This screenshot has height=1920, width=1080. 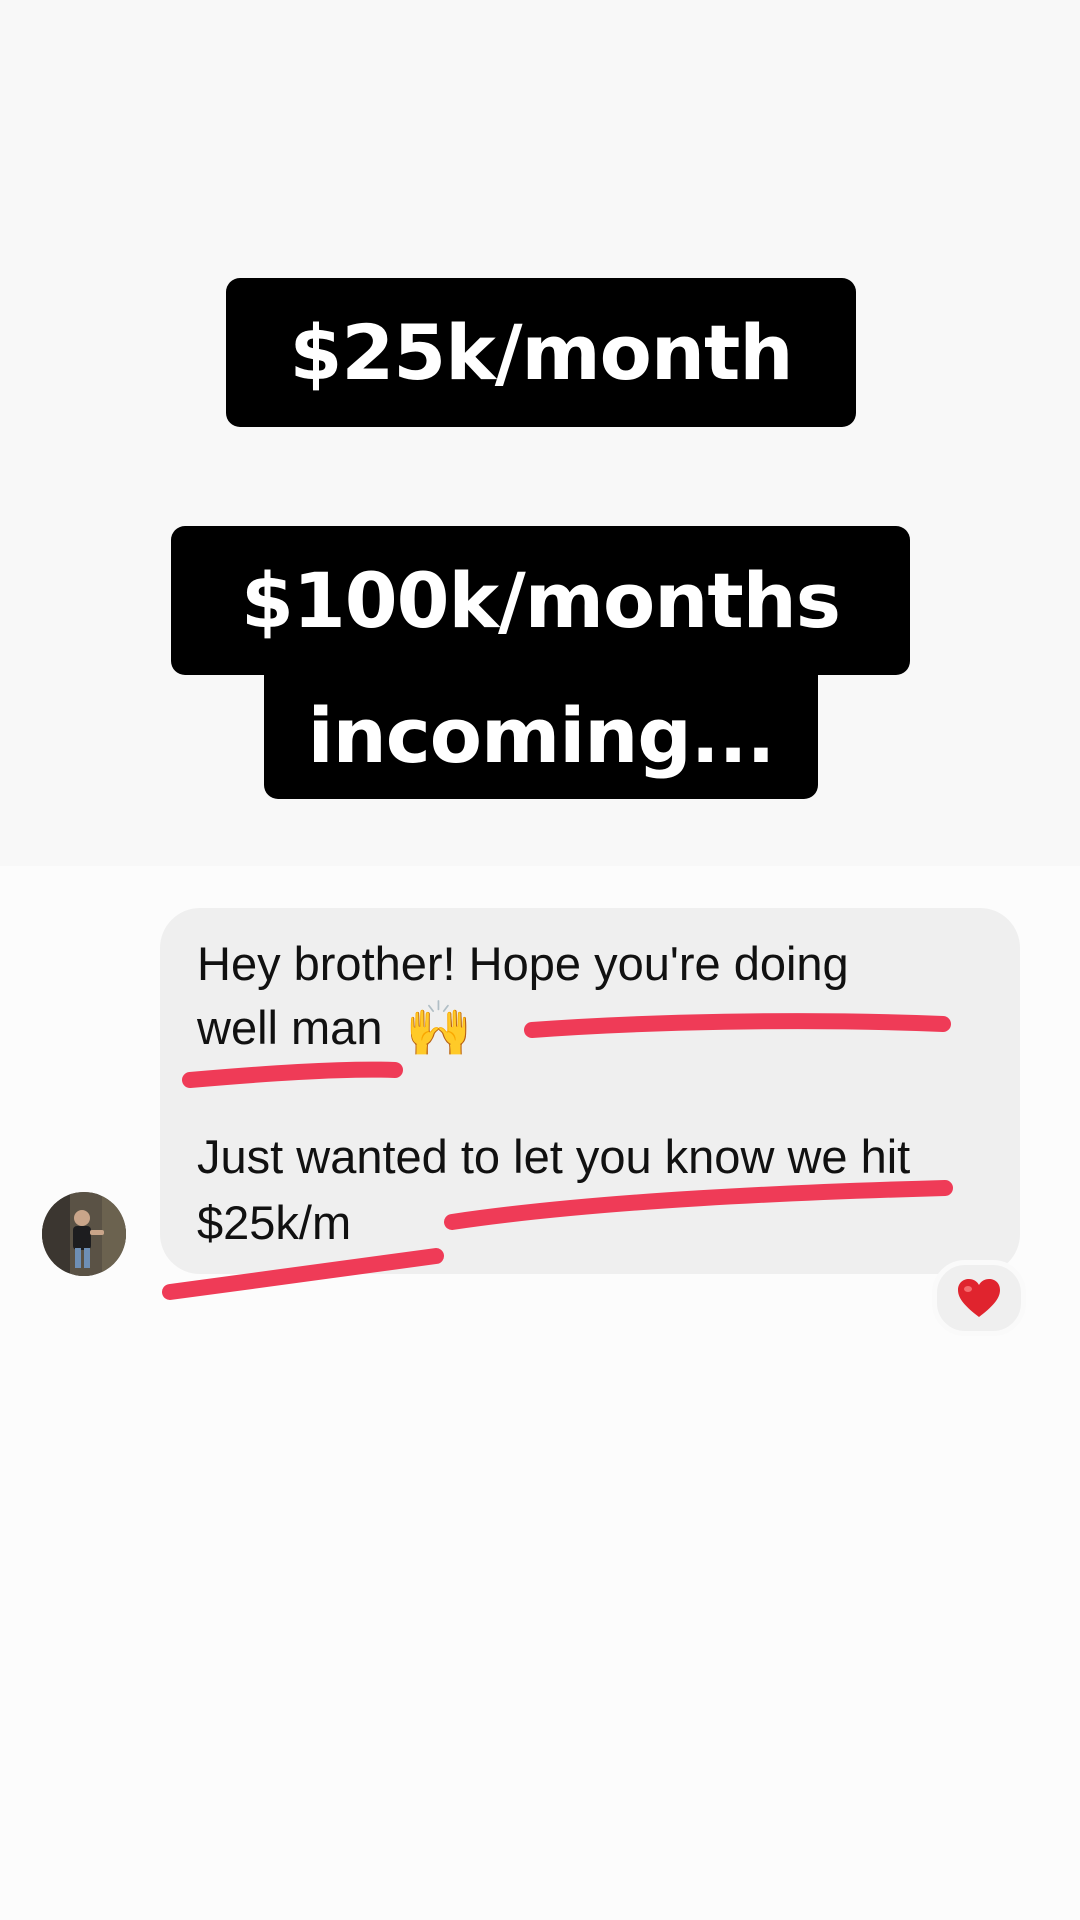 I want to click on heart-reaction, so click(x=979, y=1298).